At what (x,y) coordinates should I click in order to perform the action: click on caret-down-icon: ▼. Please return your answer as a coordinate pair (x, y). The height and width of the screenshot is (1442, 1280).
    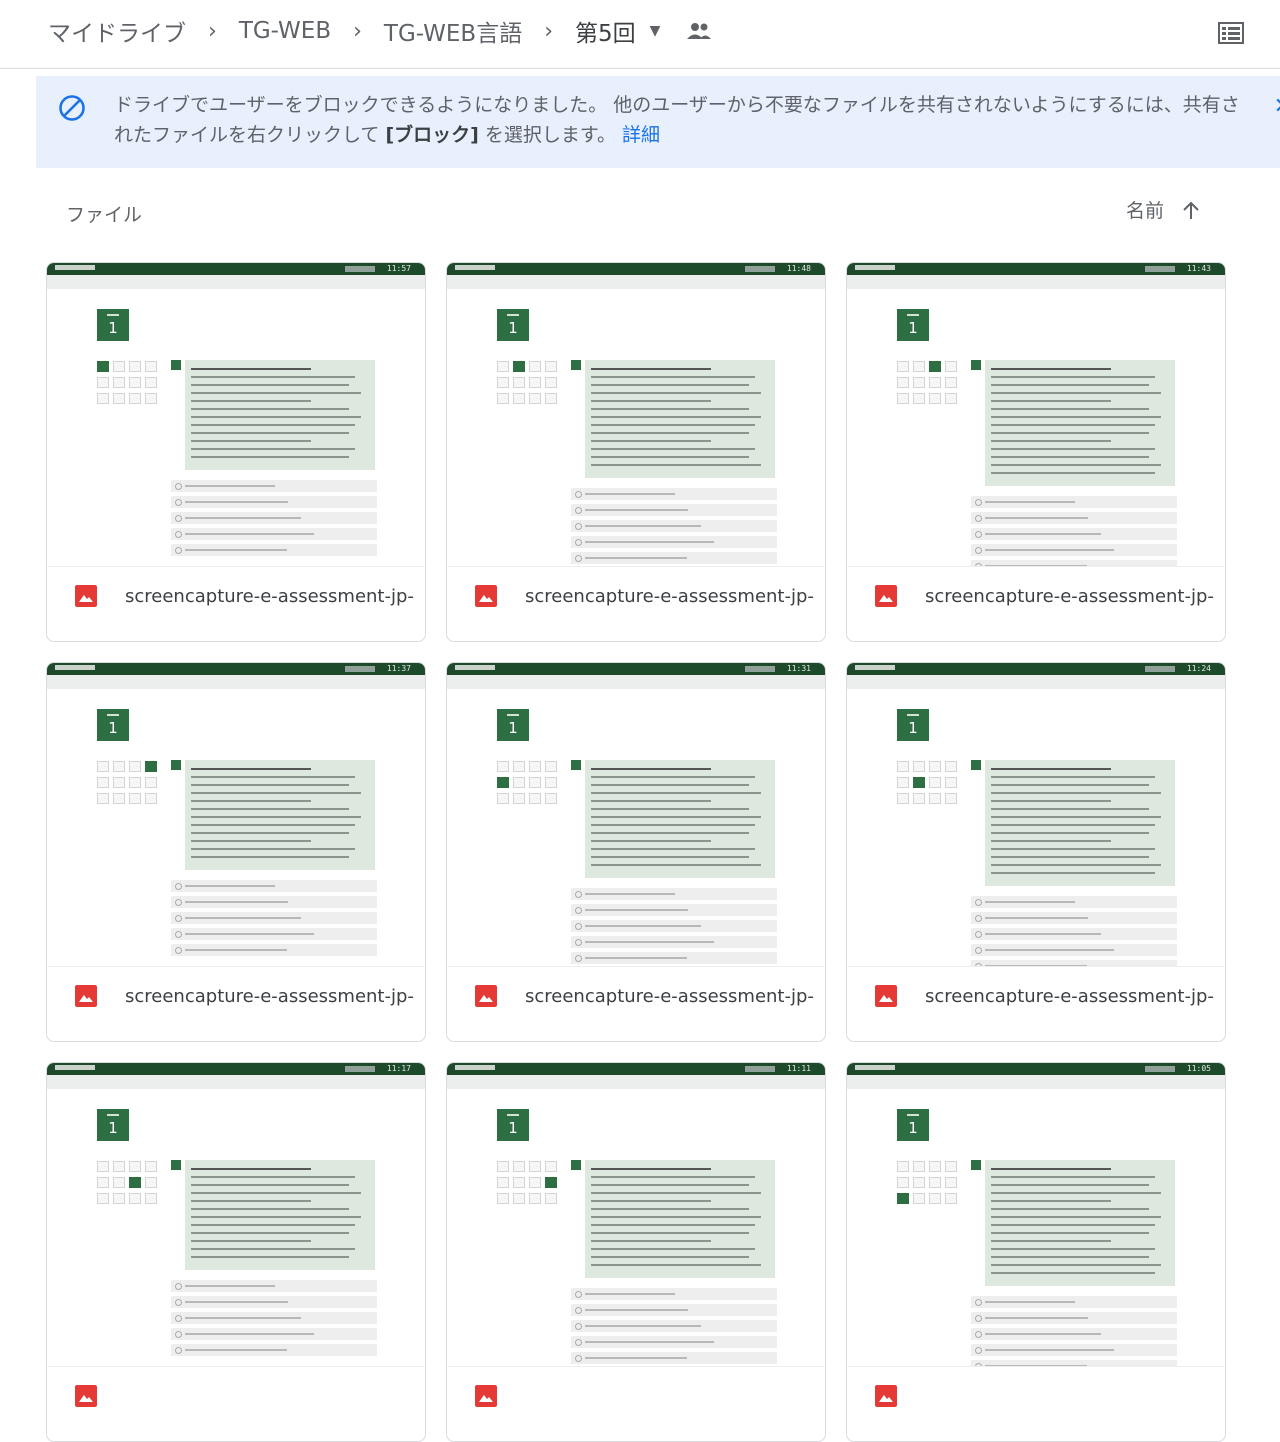
    Looking at the image, I should click on (655, 31).